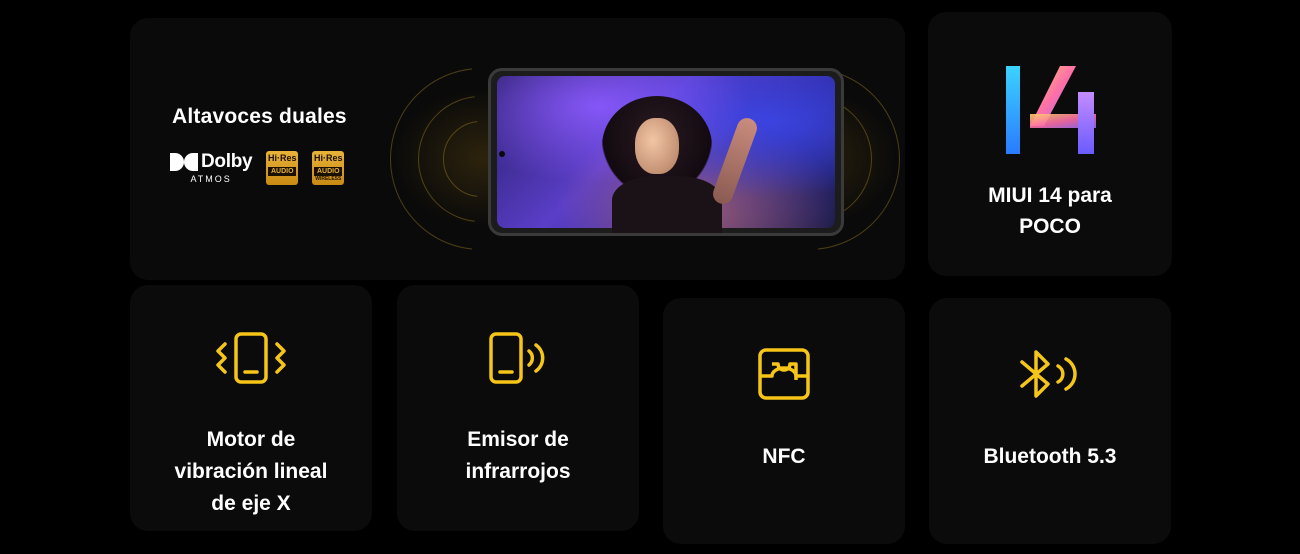  I want to click on infrared-phone-icon, so click(517, 358).